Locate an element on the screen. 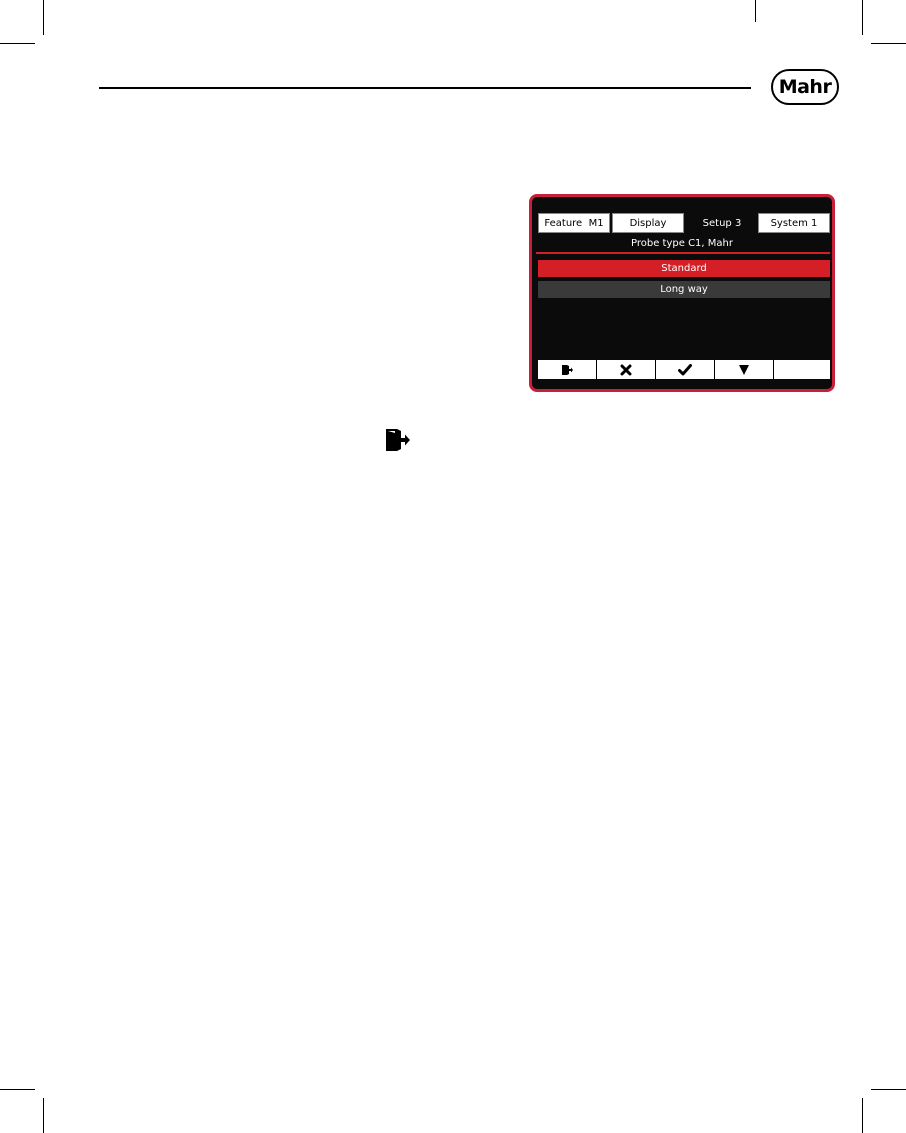  option-label: Standard is located at coordinates (684, 268).